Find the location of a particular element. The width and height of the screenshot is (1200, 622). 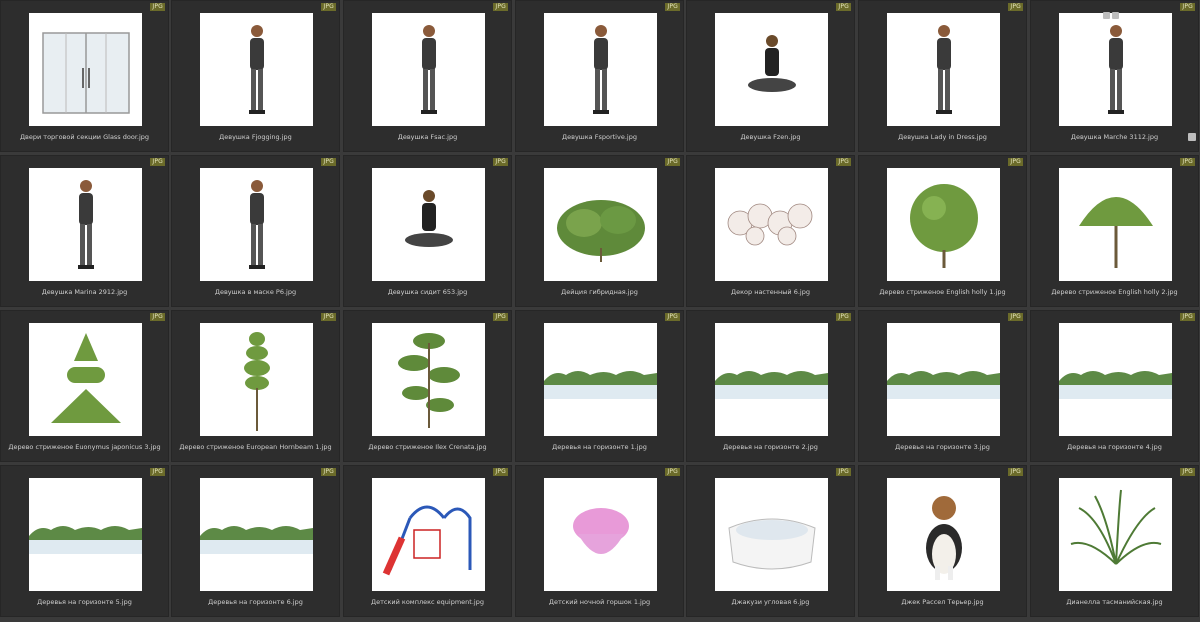

filename-label: Дерево стриженое Ilex Crenata.jpg is located at coordinates (427, 447).